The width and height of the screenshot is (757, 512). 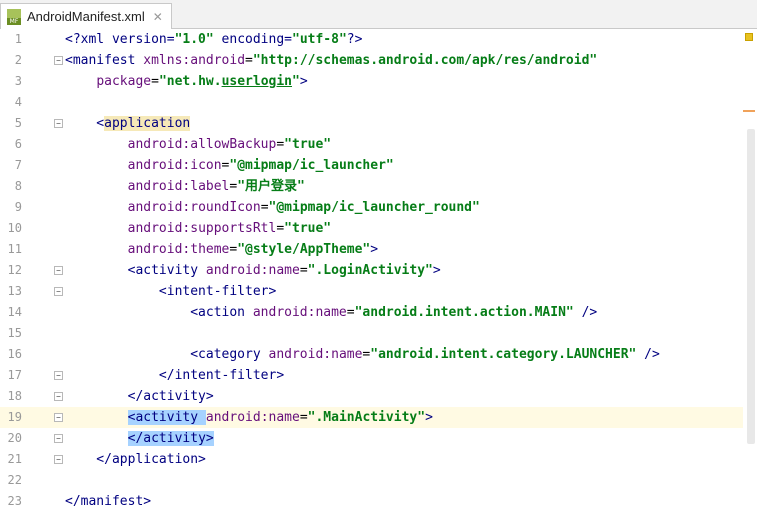 I want to click on line-number: 6, so click(x=18, y=144).